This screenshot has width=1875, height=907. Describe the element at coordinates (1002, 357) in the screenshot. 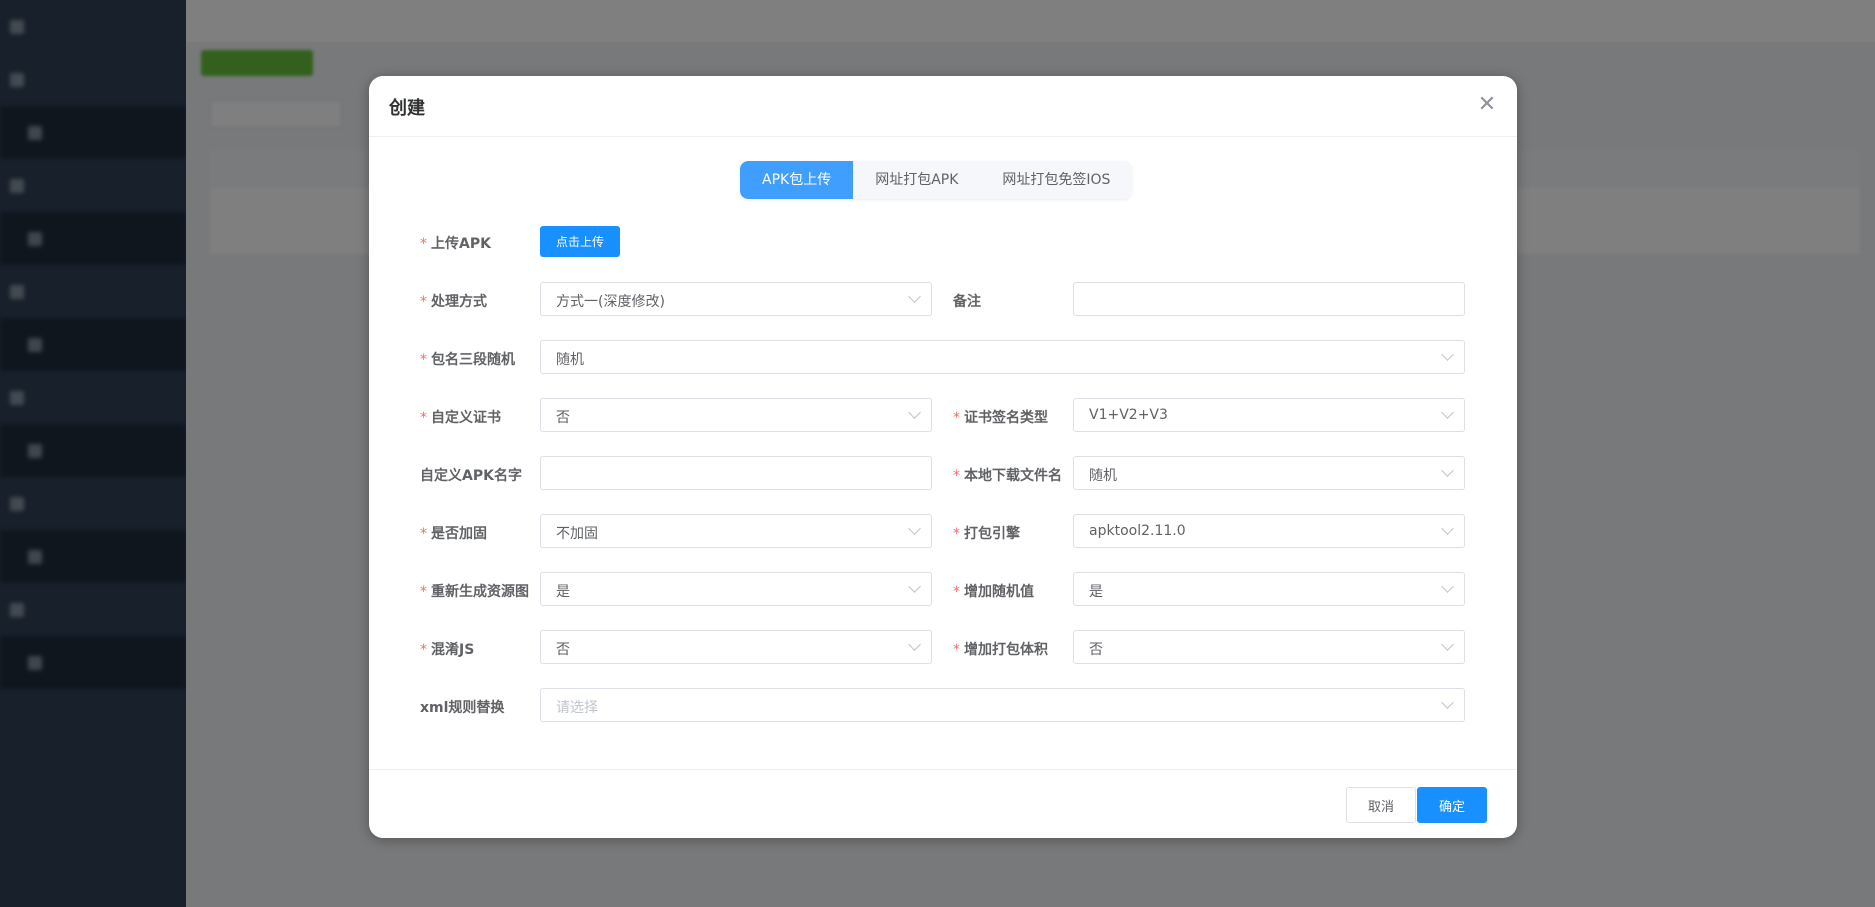

I see `pkg-random-select: 随机` at that location.